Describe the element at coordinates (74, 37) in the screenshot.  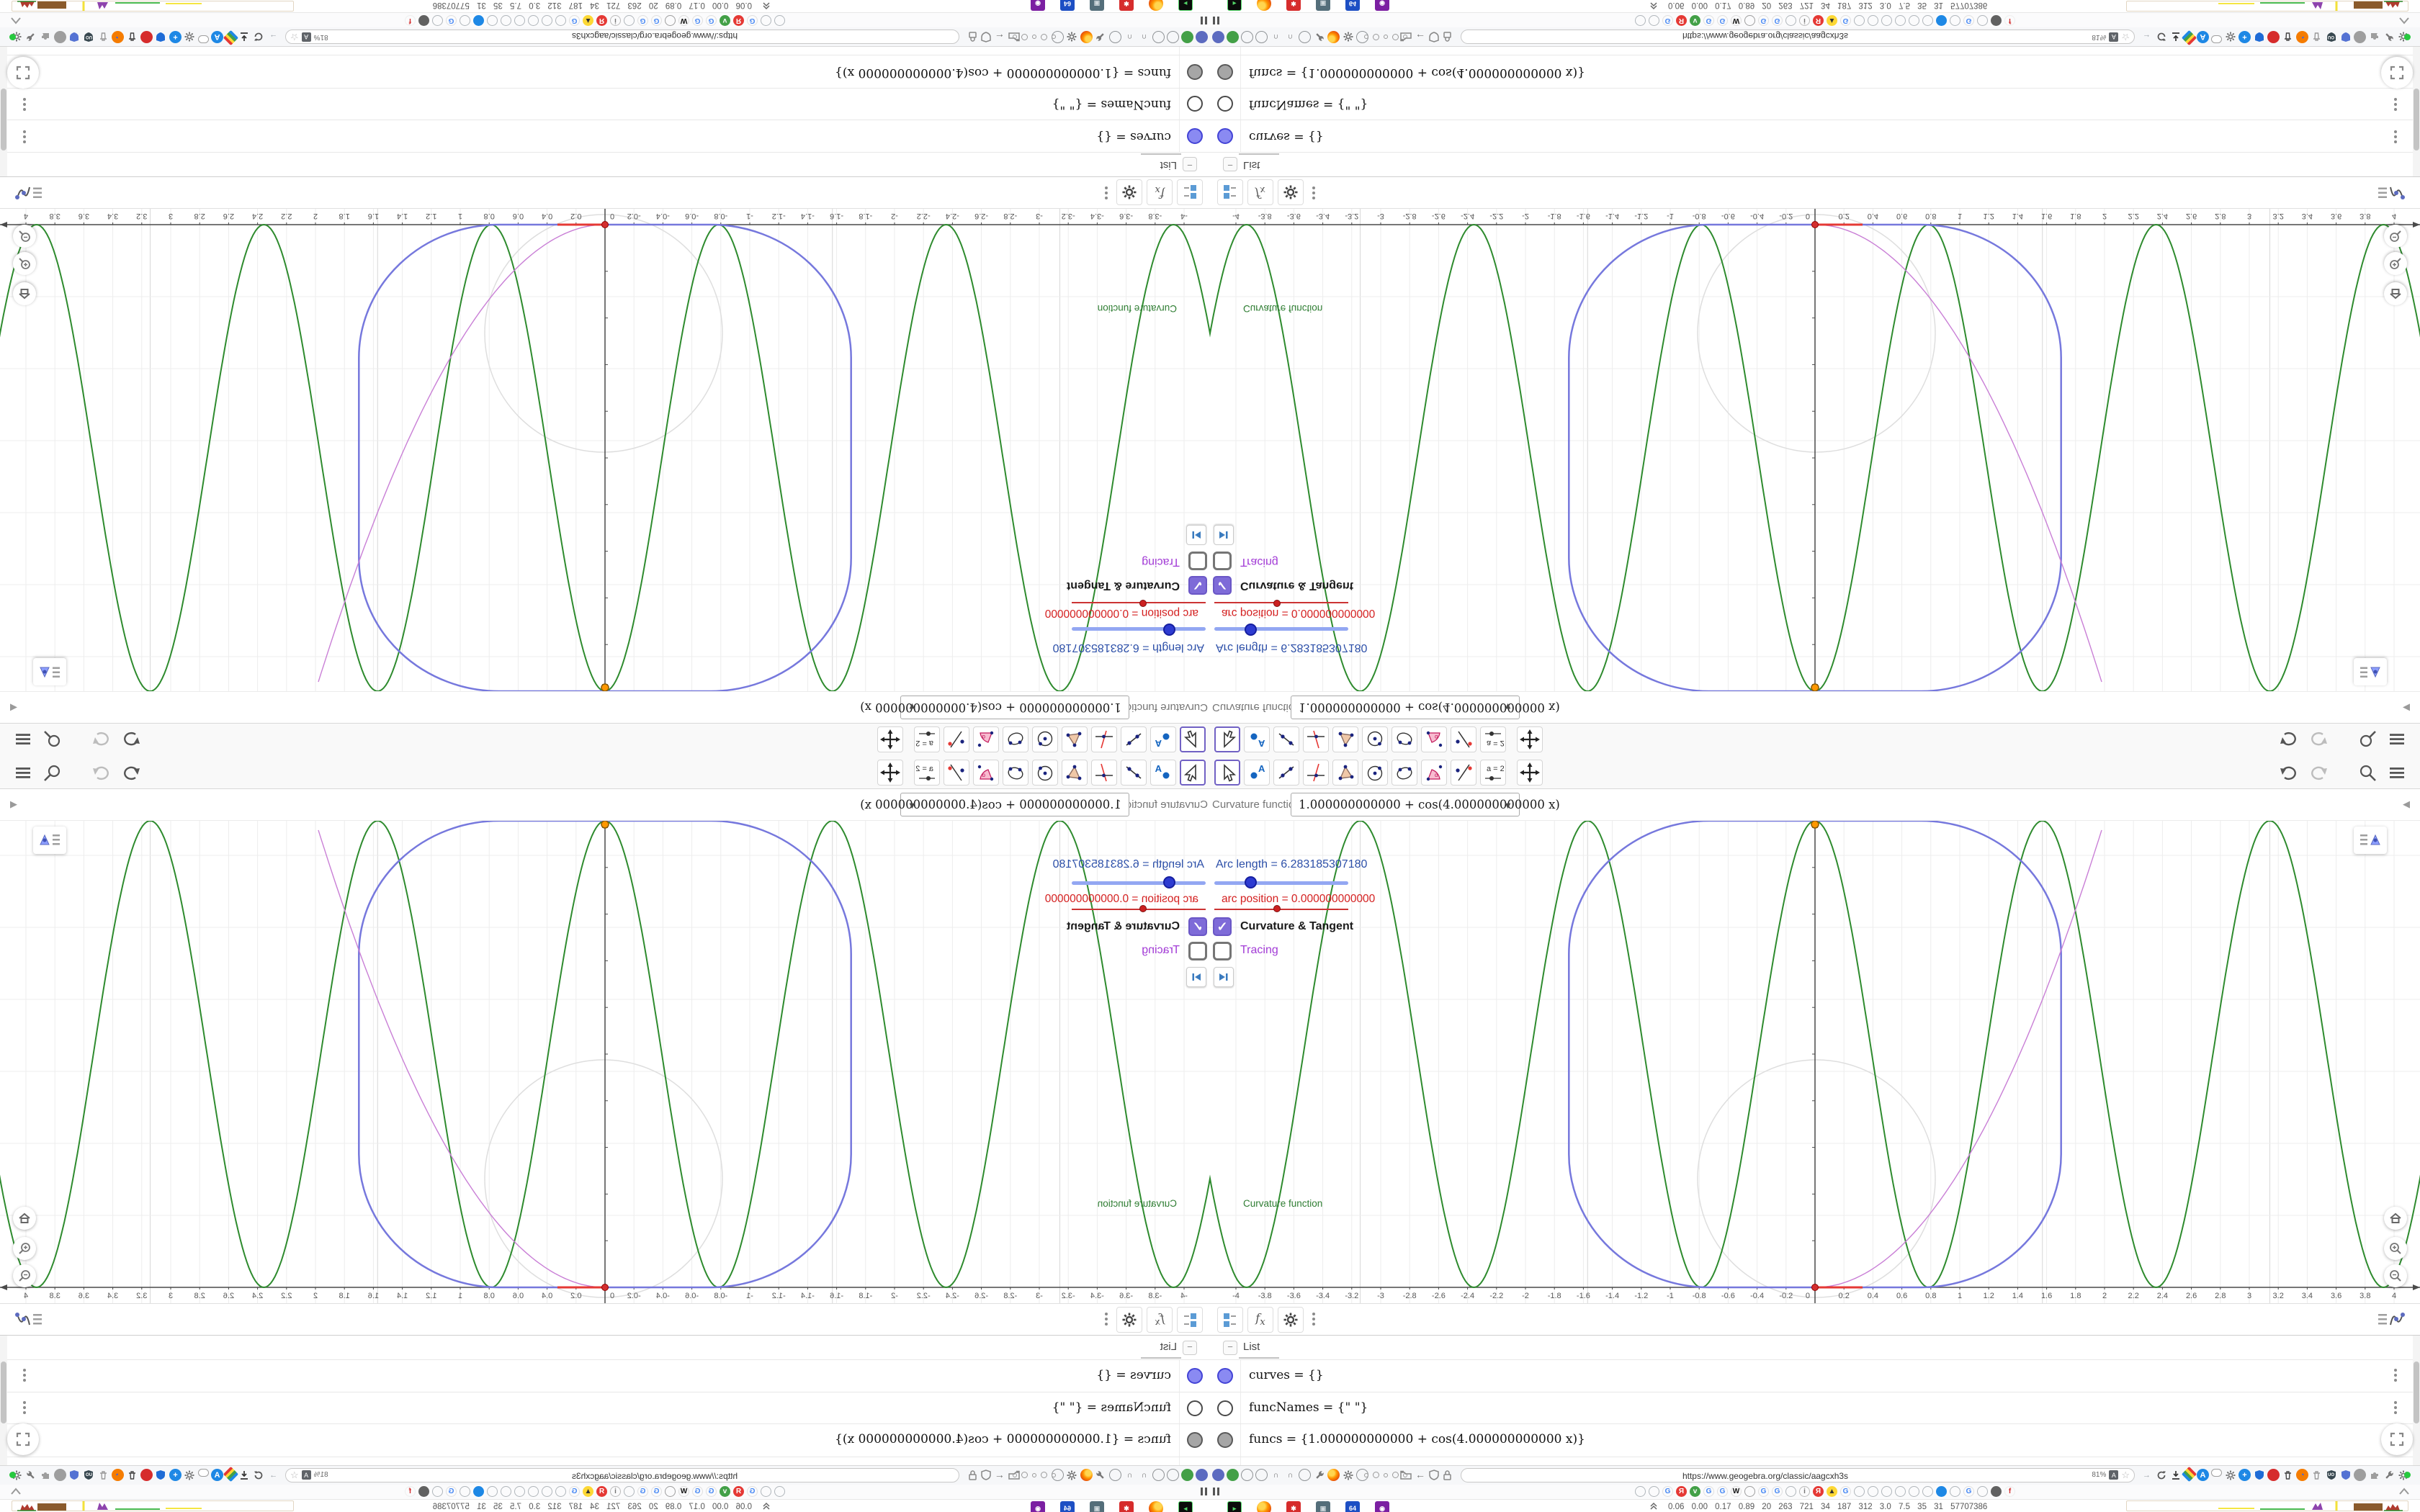
I see `shield-icon` at that location.